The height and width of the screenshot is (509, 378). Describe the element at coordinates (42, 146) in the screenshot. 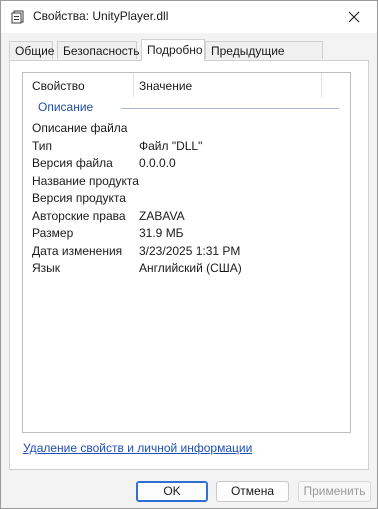

I see `property-name: Тип` at that location.